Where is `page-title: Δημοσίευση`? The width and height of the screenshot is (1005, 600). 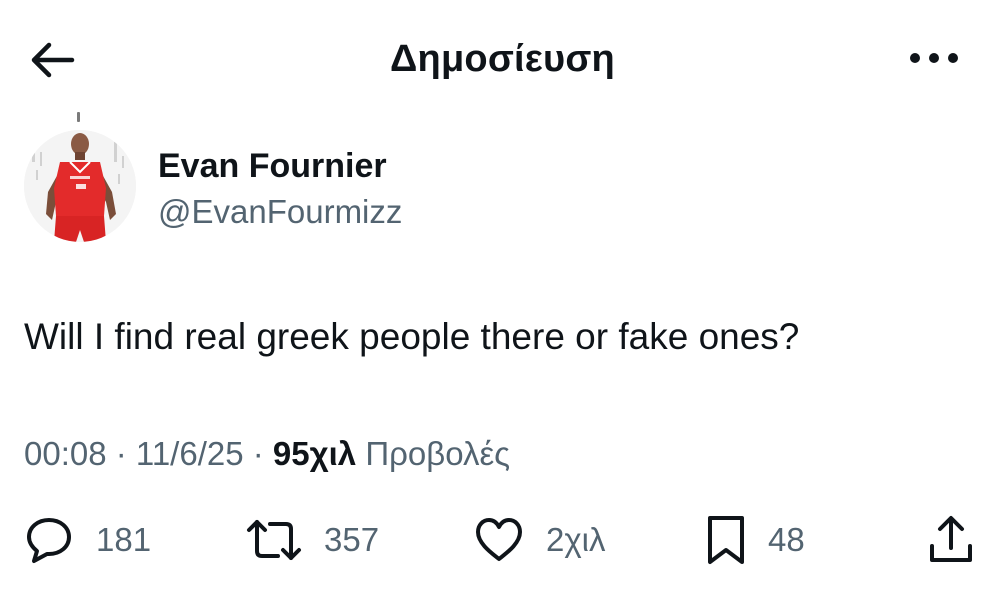
page-title: Δημοσίευση is located at coordinates (502, 59).